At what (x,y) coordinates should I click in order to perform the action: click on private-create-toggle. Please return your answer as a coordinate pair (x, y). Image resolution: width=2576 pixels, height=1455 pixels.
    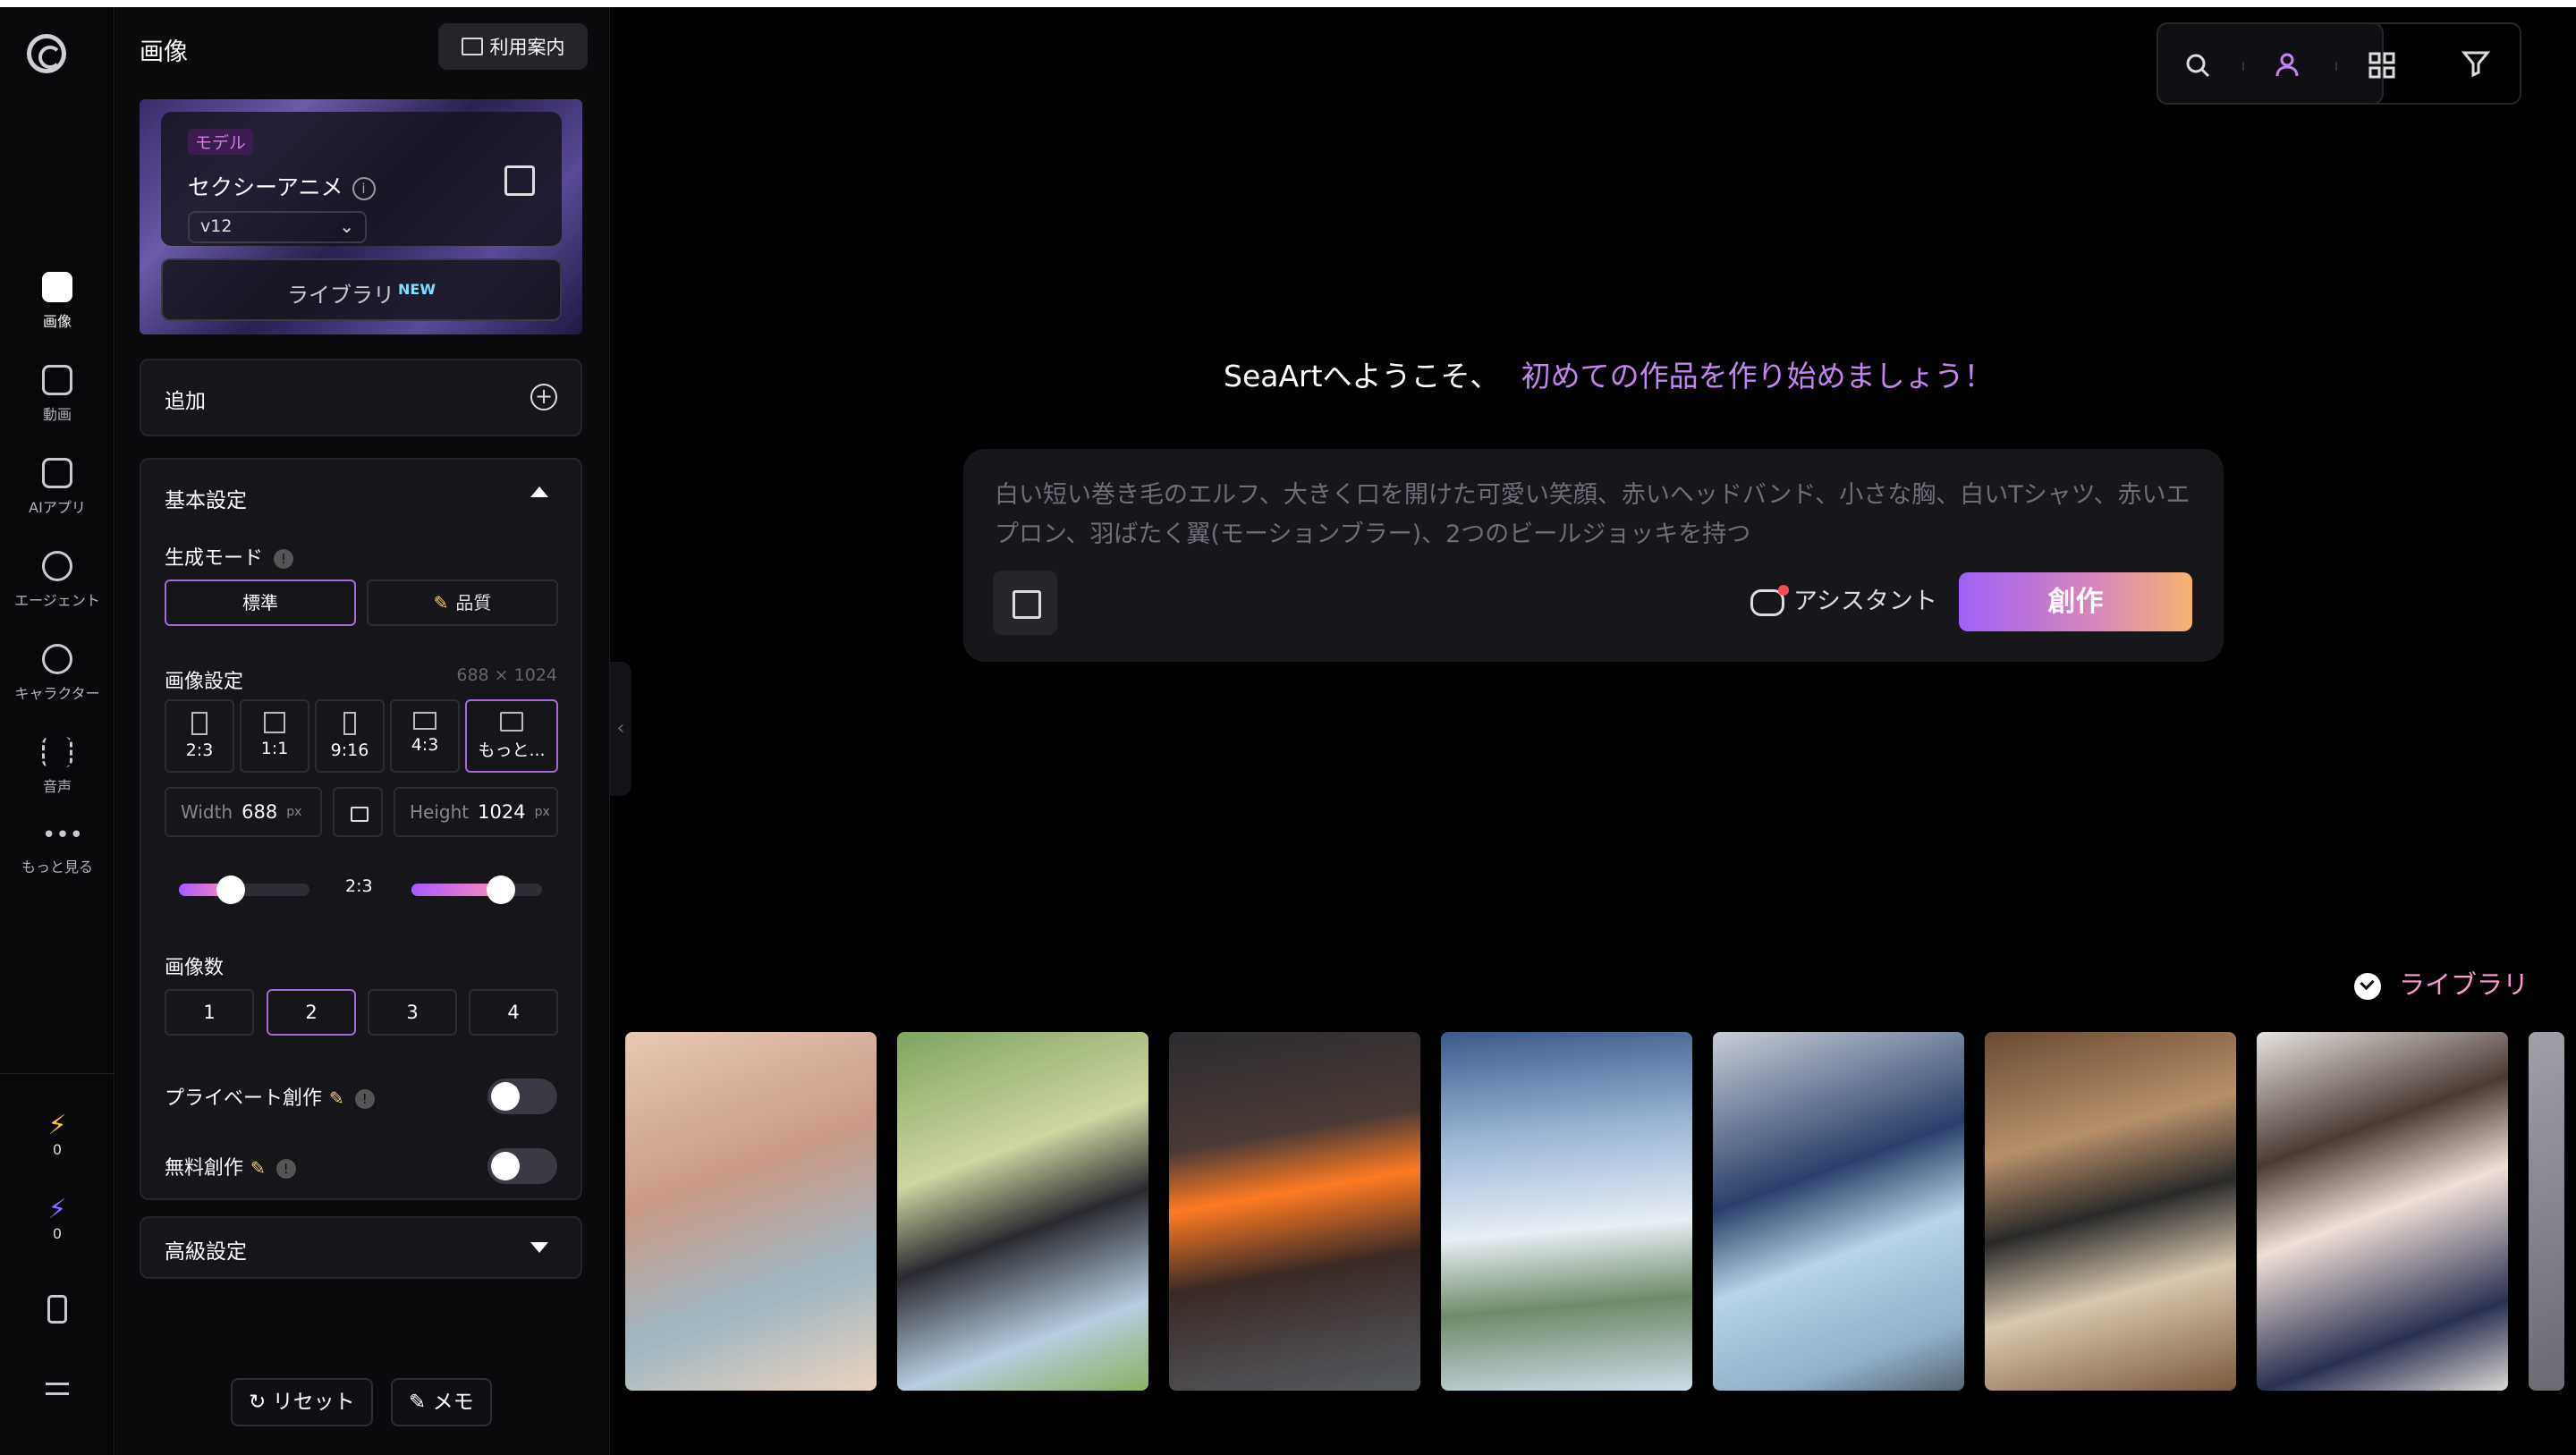
    Looking at the image, I should click on (522, 1096).